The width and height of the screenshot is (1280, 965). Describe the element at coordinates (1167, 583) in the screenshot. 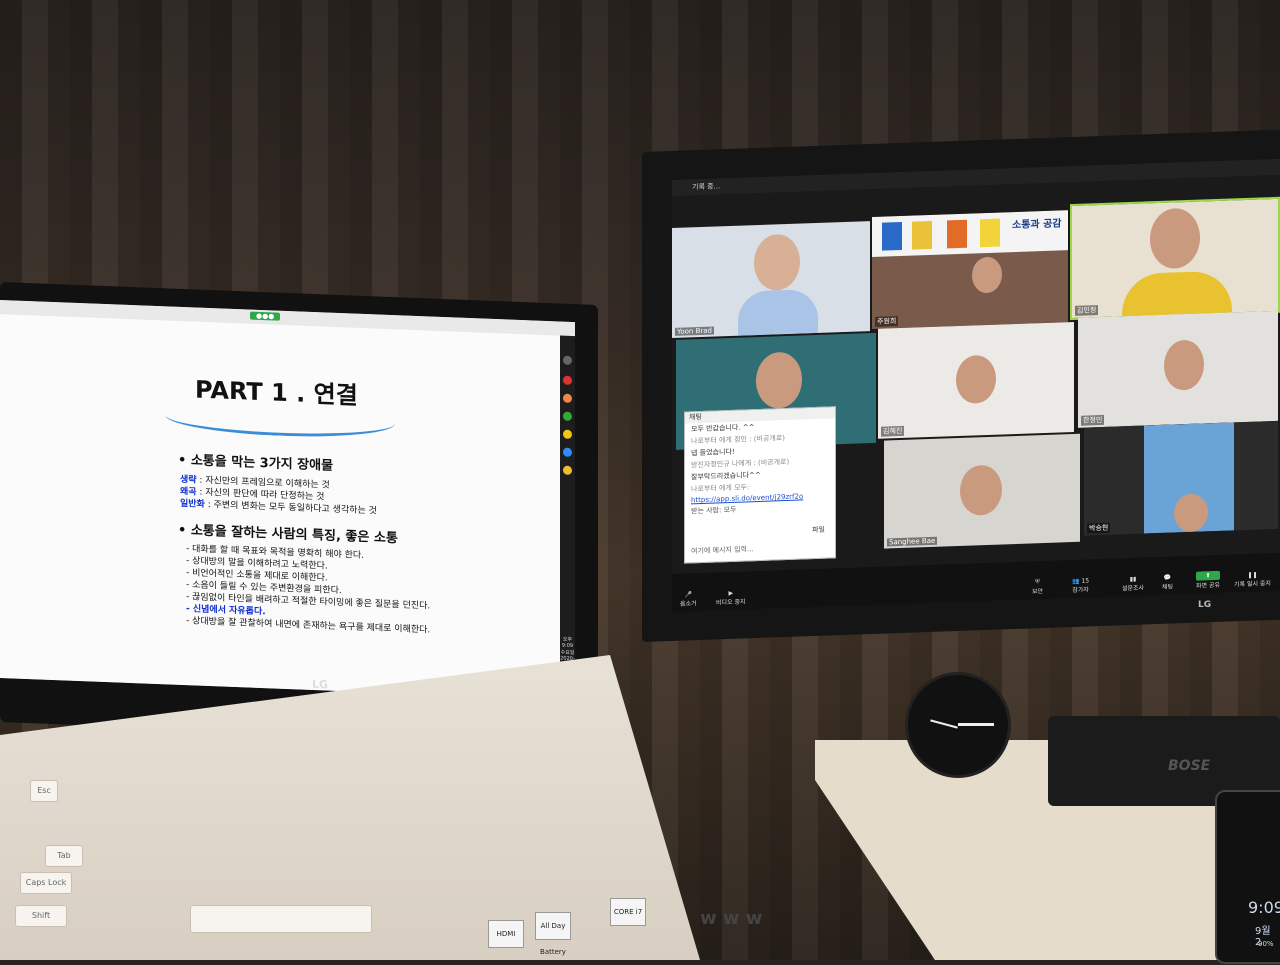

I see `chat-button: 💬채팅` at that location.